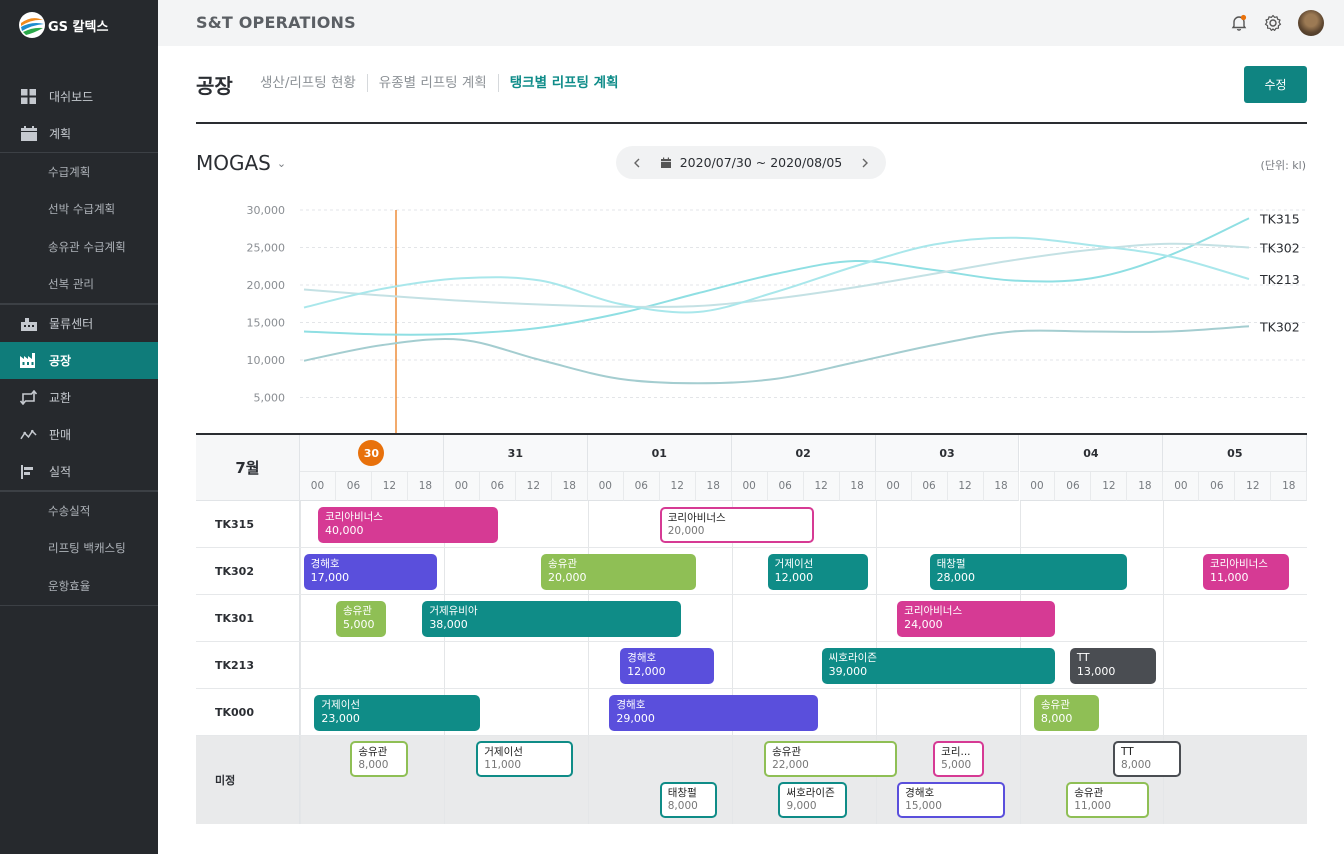 Image resolution: width=1344 pixels, height=854 pixels. I want to click on lifting-bar: 씨호라이즌 39,000, so click(938, 666).